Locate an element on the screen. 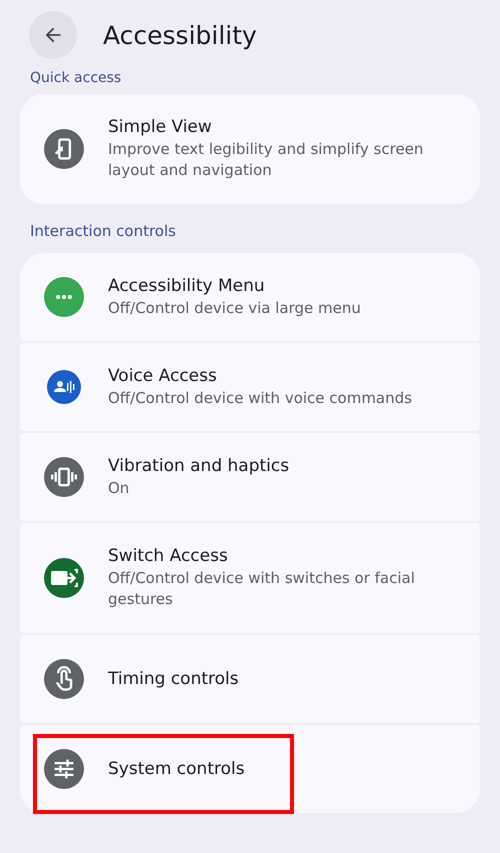 The image size is (500, 853). item-title: System controls is located at coordinates (176, 769).